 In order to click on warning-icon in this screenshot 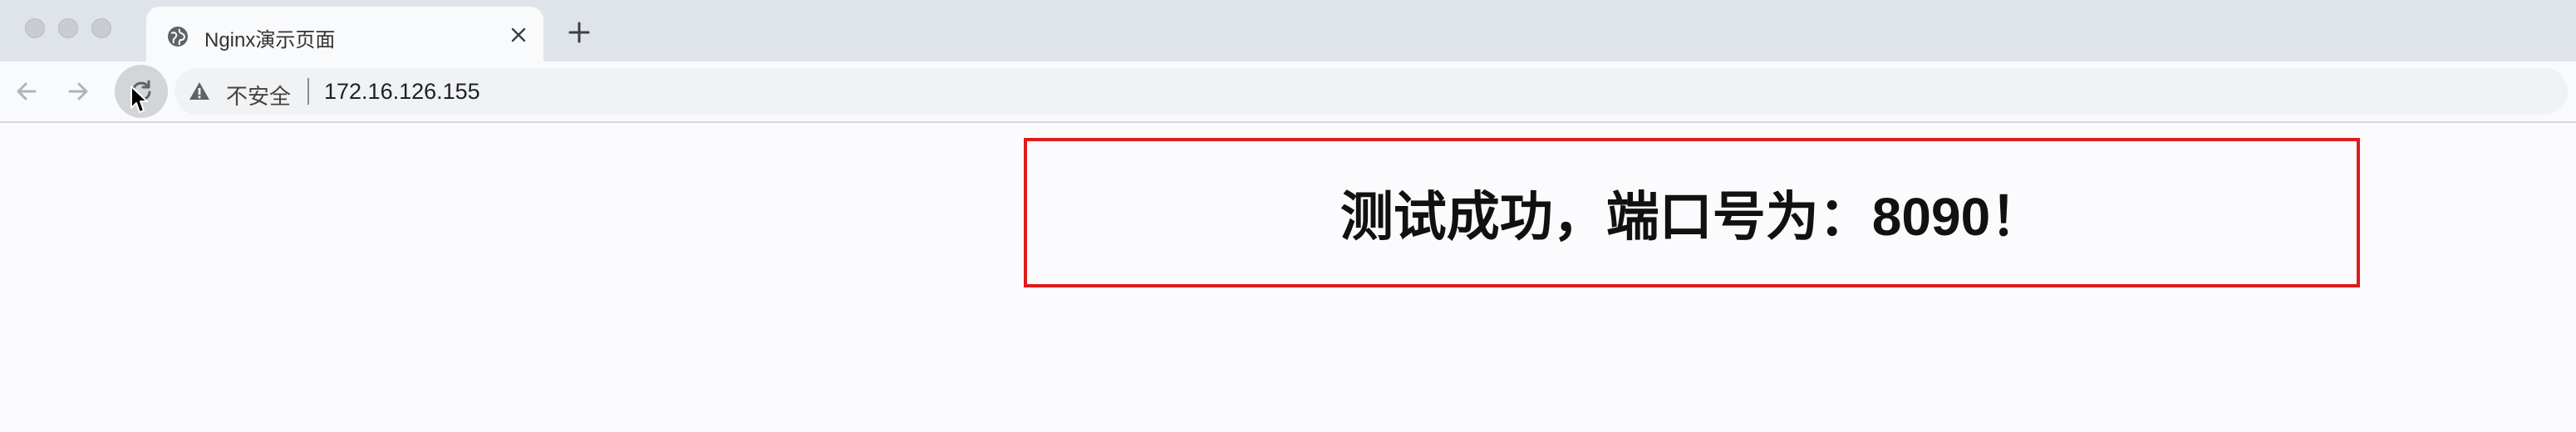, I will do `click(199, 91)`.